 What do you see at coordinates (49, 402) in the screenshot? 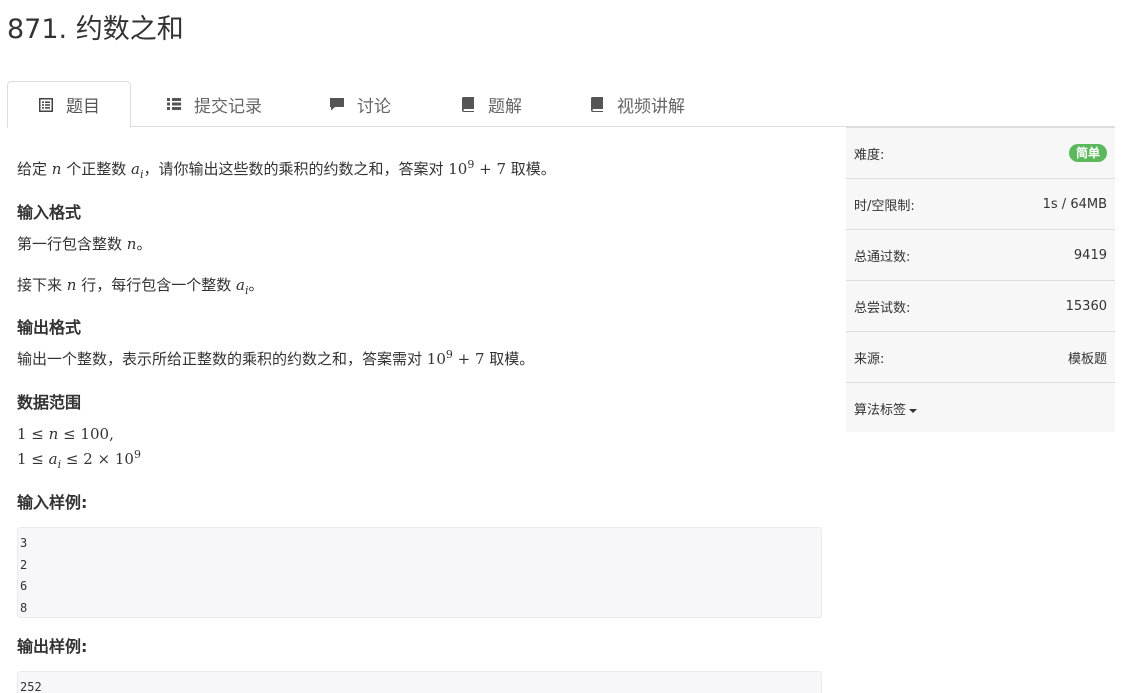
I see `data-range-heading: 数据范围` at bounding box center [49, 402].